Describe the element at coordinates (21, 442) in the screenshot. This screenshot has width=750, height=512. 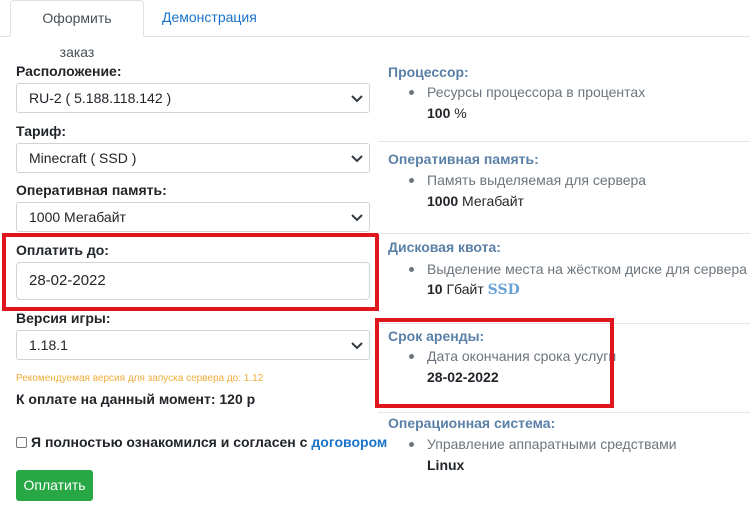
I see `agree-checkbox` at that location.